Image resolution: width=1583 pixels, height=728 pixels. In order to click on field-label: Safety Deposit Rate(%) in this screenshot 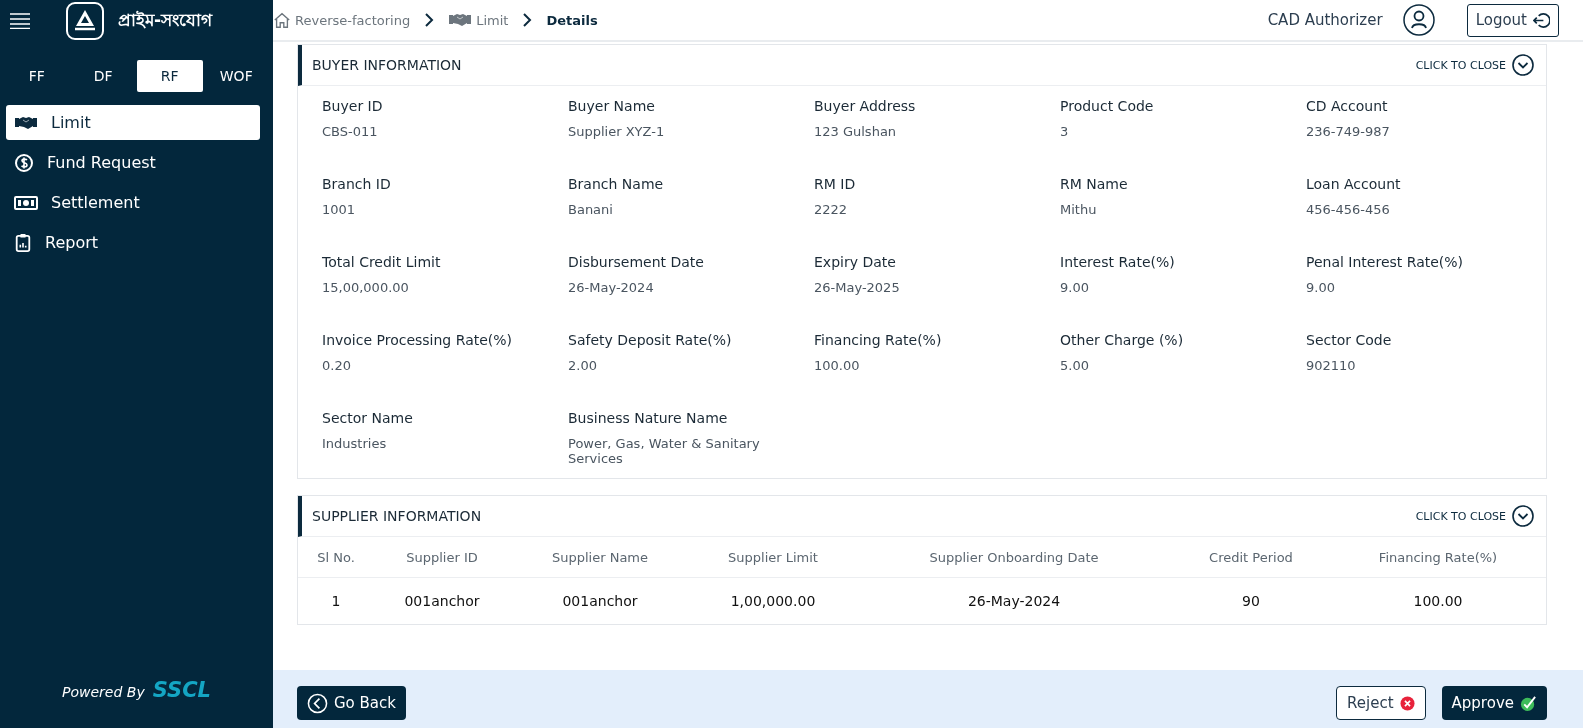, I will do `click(650, 340)`.